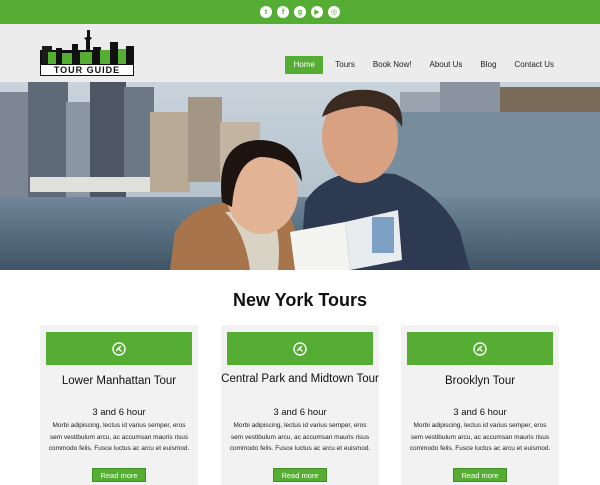  I want to click on nav-home: Home, so click(304, 65).